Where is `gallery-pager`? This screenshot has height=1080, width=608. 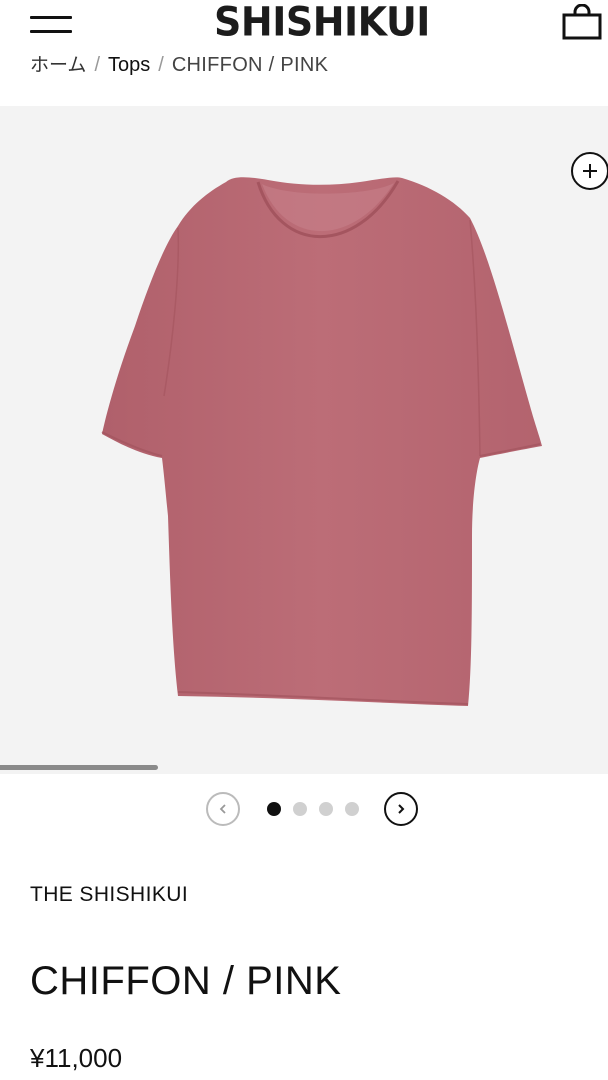 gallery-pager is located at coordinates (304, 810).